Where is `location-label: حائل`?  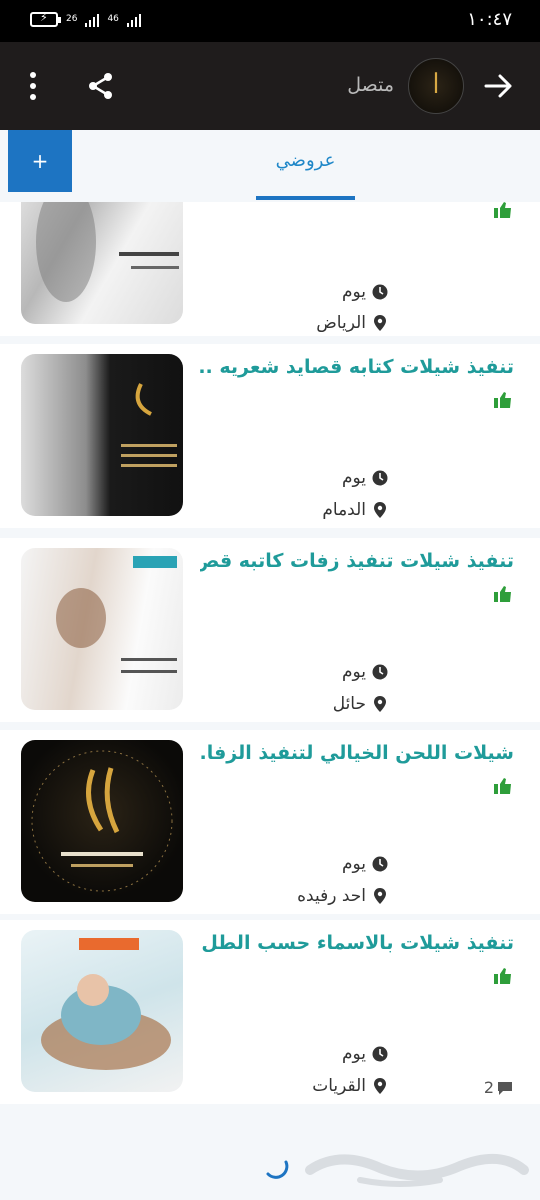
location-label: حائل is located at coordinates (349, 704).